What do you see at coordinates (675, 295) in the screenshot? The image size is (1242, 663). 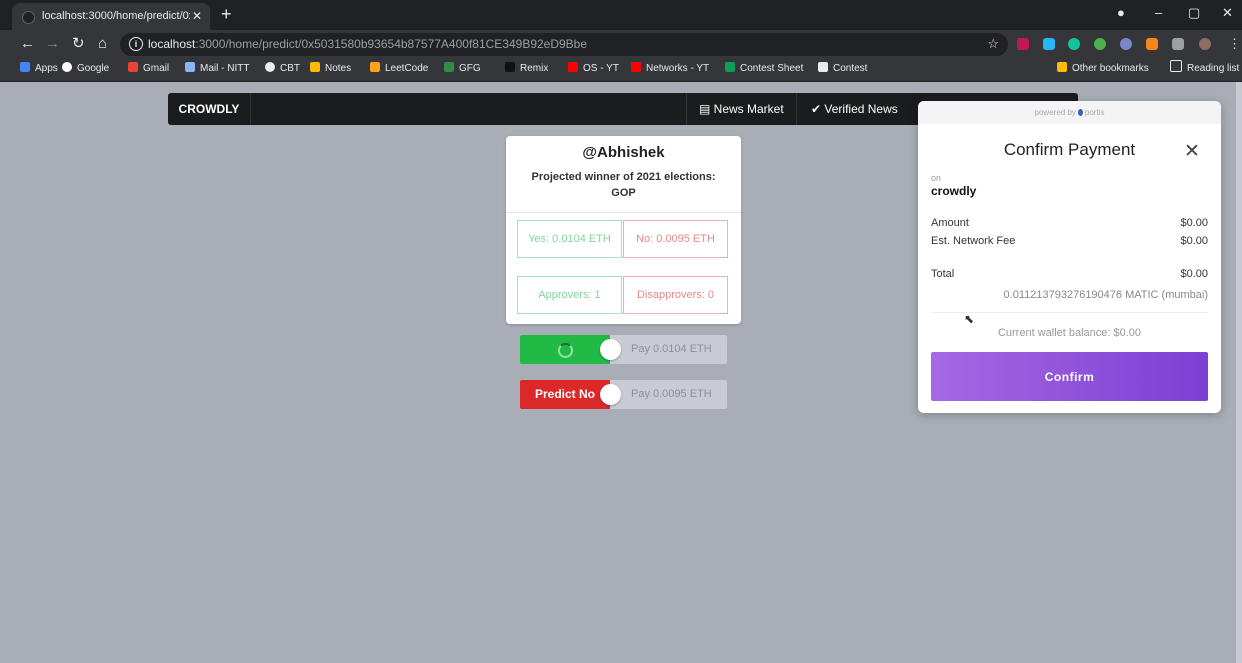 I see `disapprovers-count: Disapprovers: 0` at bounding box center [675, 295].